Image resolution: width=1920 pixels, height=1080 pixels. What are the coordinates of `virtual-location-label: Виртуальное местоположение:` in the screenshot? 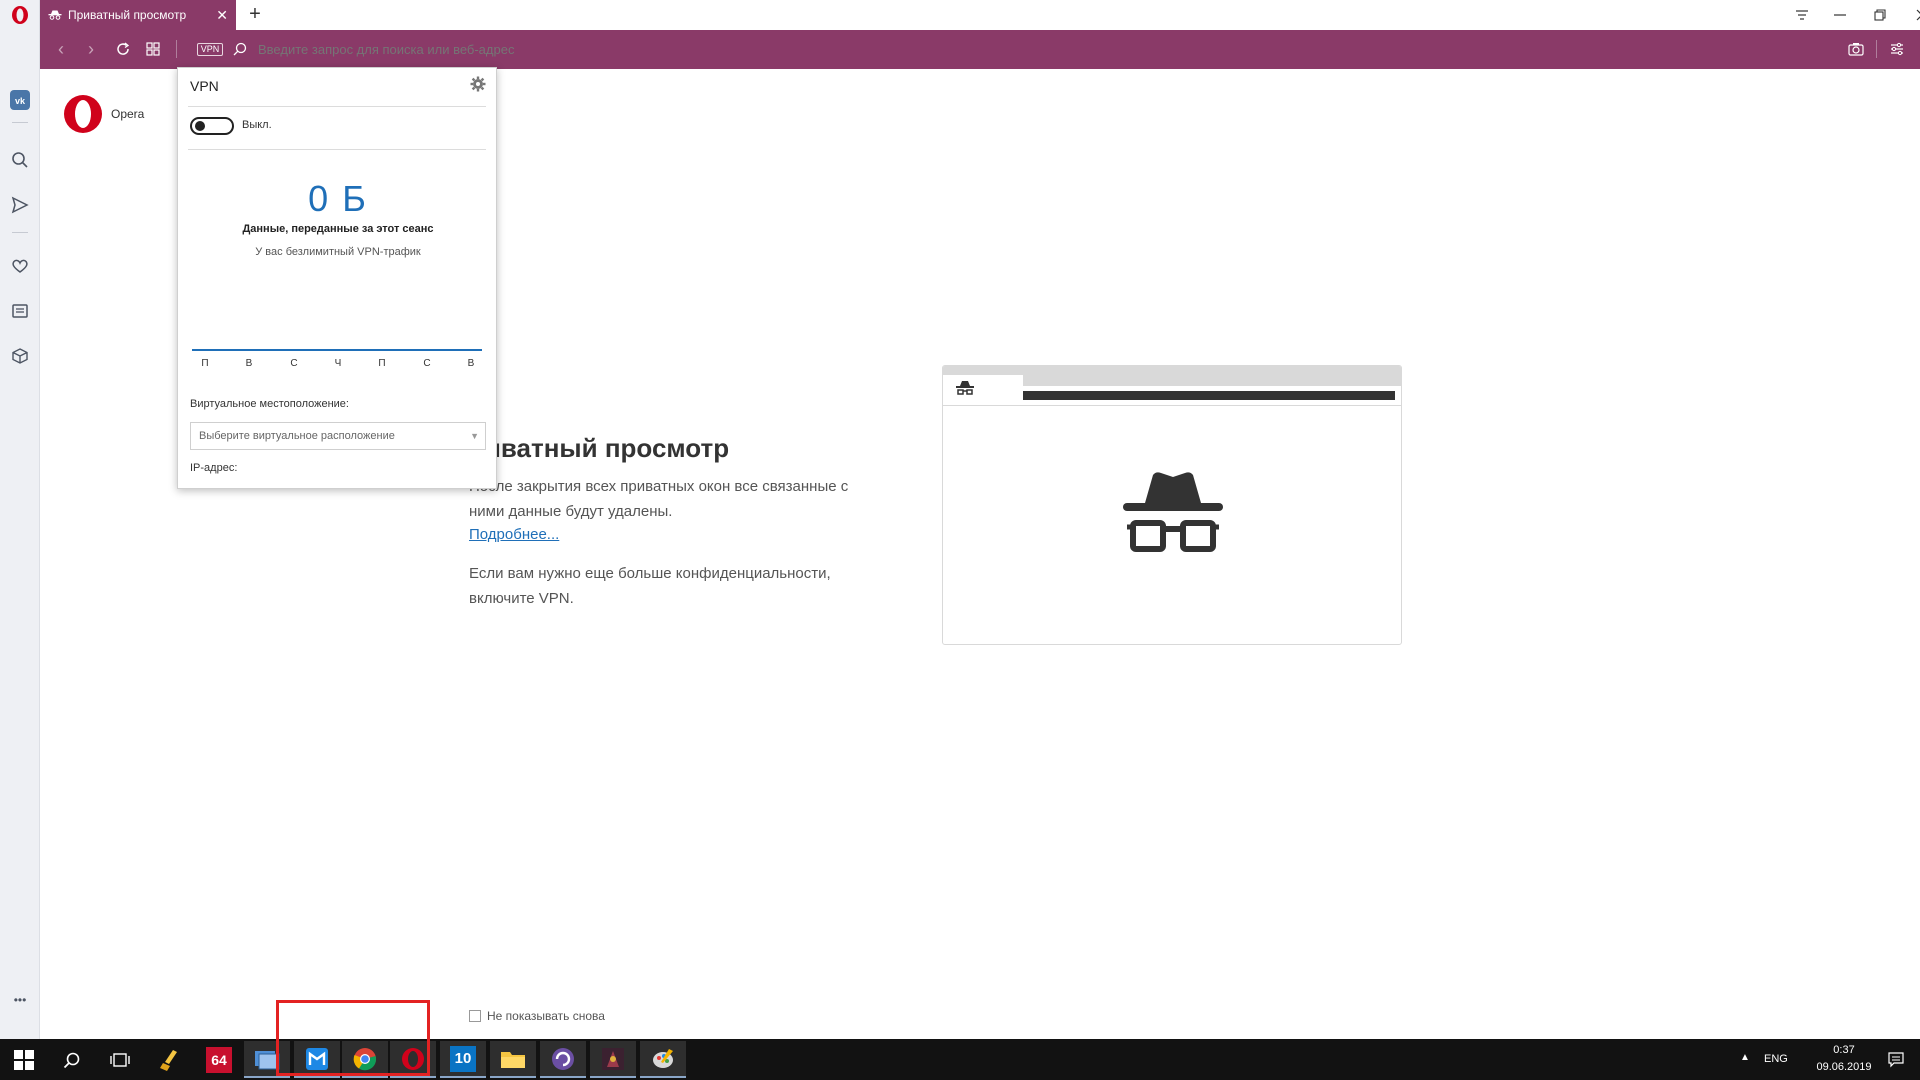 It's located at (269, 404).